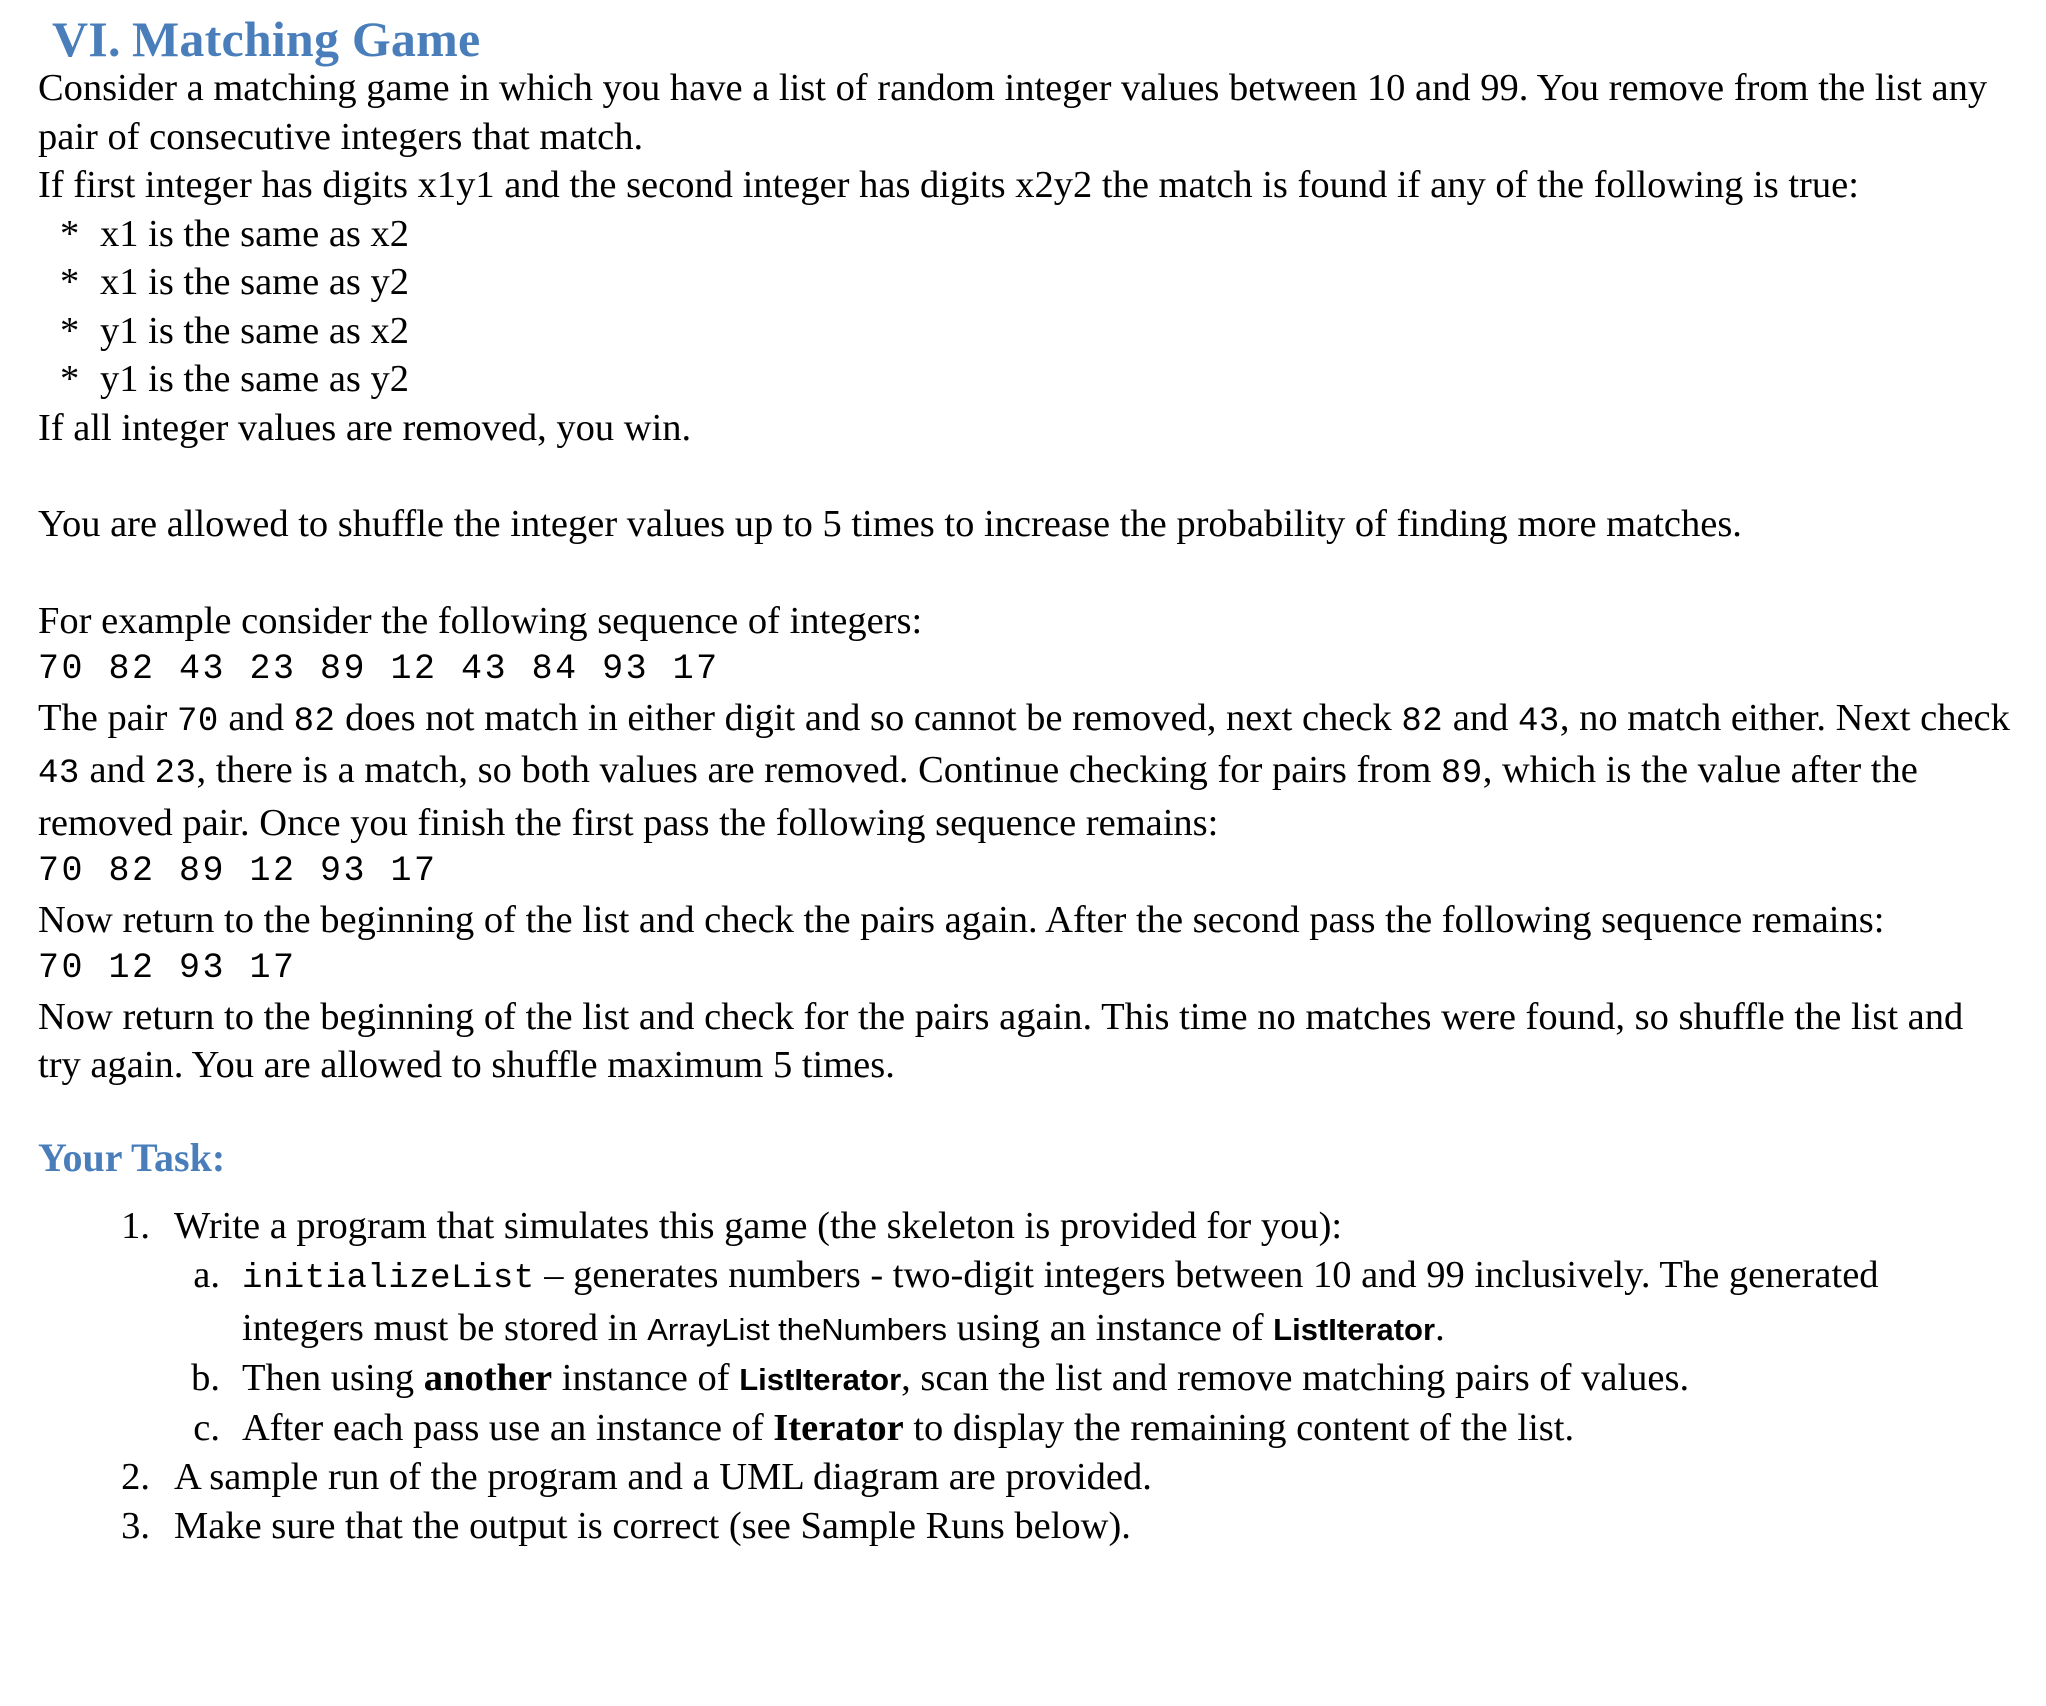 Image resolution: width=2046 pixels, height=1706 pixels. Describe the element at coordinates (388, 1278) in the screenshot. I see `code-initializelist: initializeList` at that location.